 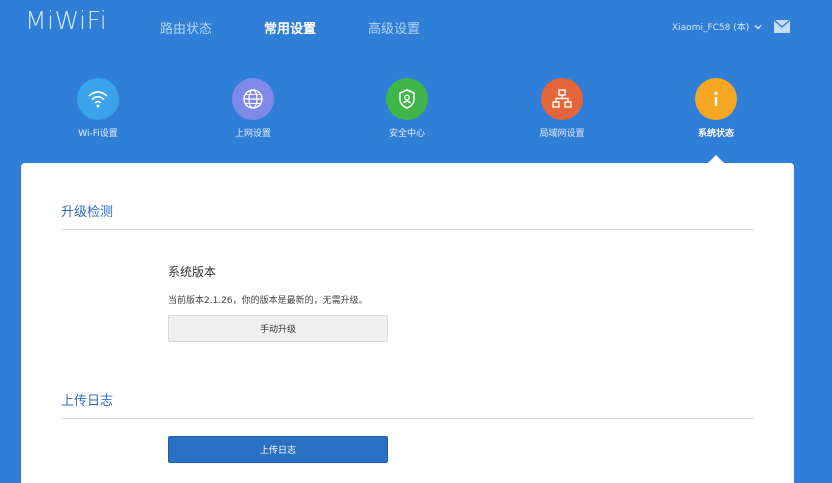 What do you see at coordinates (394, 27) in the screenshot?
I see `nav-advanced-settings: 高级设置` at bounding box center [394, 27].